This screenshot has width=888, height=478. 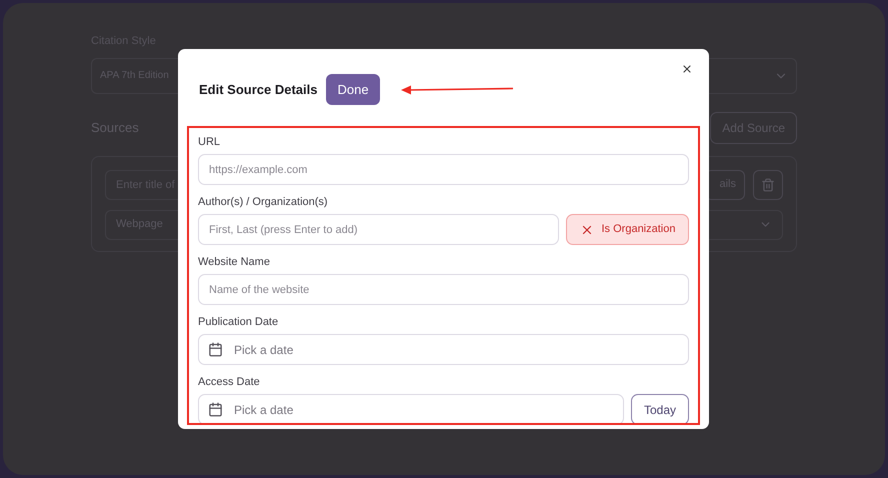 I want to click on field-label: Website Name, so click(x=234, y=262).